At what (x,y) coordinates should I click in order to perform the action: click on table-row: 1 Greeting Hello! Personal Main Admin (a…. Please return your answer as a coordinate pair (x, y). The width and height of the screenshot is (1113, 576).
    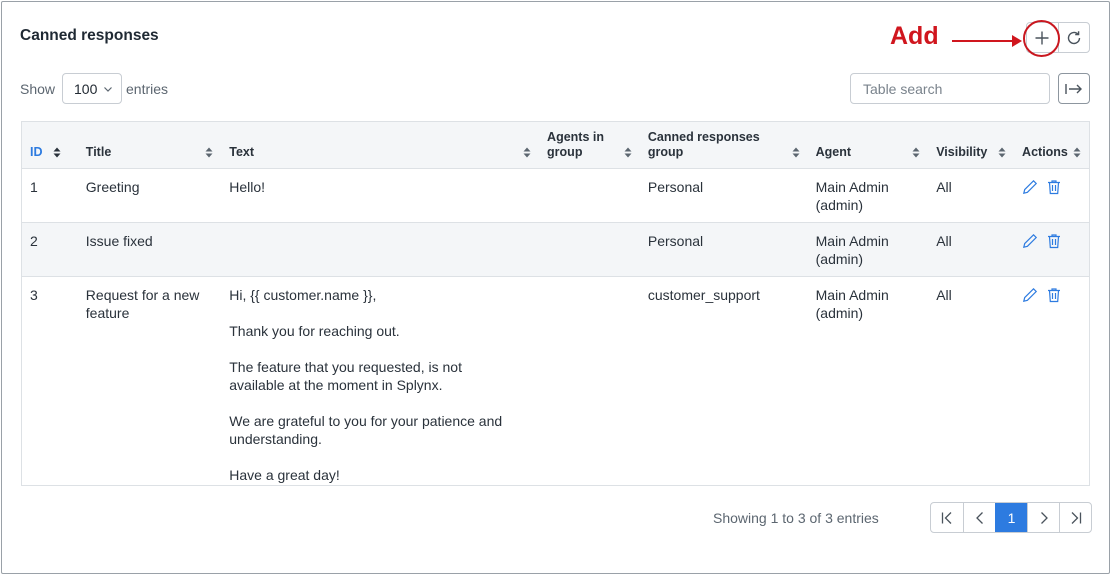
    Looking at the image, I should click on (555, 195).